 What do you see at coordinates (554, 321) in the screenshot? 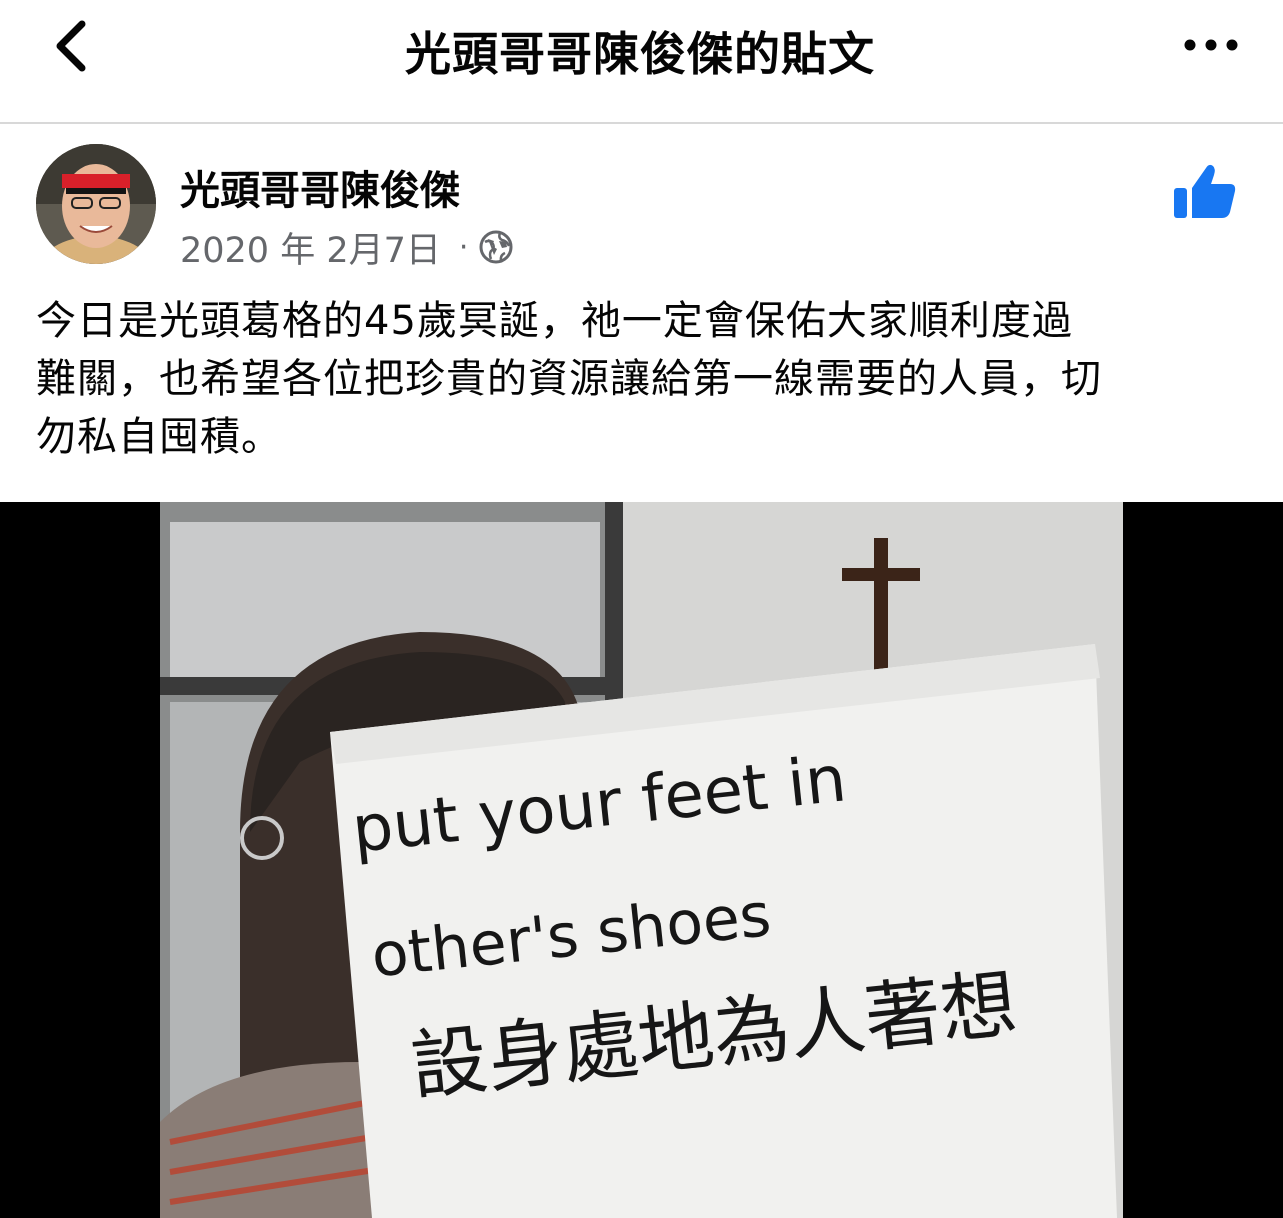
I see `post-text-line: 今日是光頭葛格的45歲冥誕，祂一定會保佑大家順利度過` at bounding box center [554, 321].